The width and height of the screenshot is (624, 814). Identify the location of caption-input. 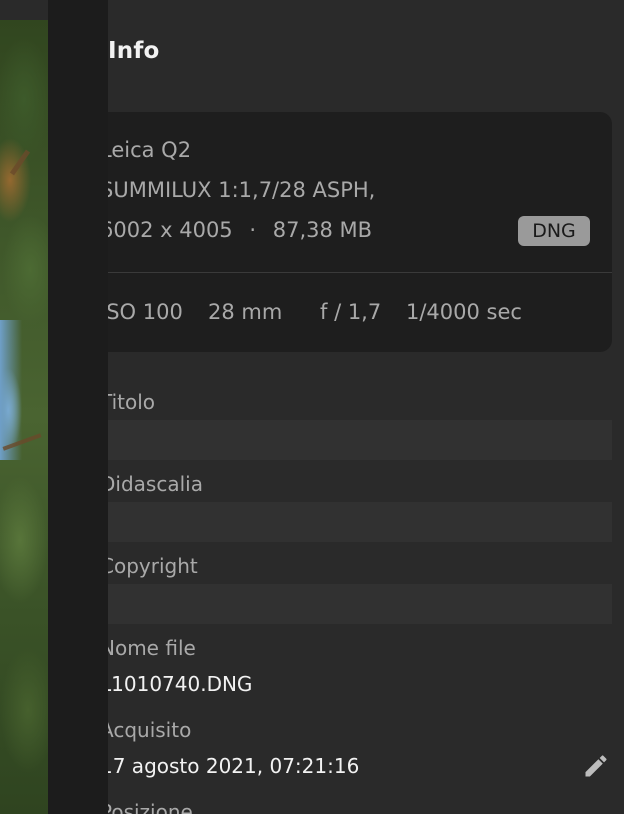
(360, 522).